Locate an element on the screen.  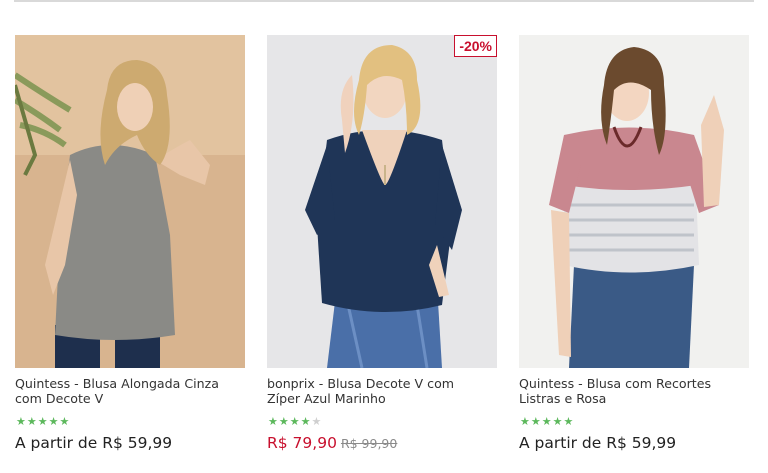
product-title-line: com Decote V is located at coordinates (59, 398).